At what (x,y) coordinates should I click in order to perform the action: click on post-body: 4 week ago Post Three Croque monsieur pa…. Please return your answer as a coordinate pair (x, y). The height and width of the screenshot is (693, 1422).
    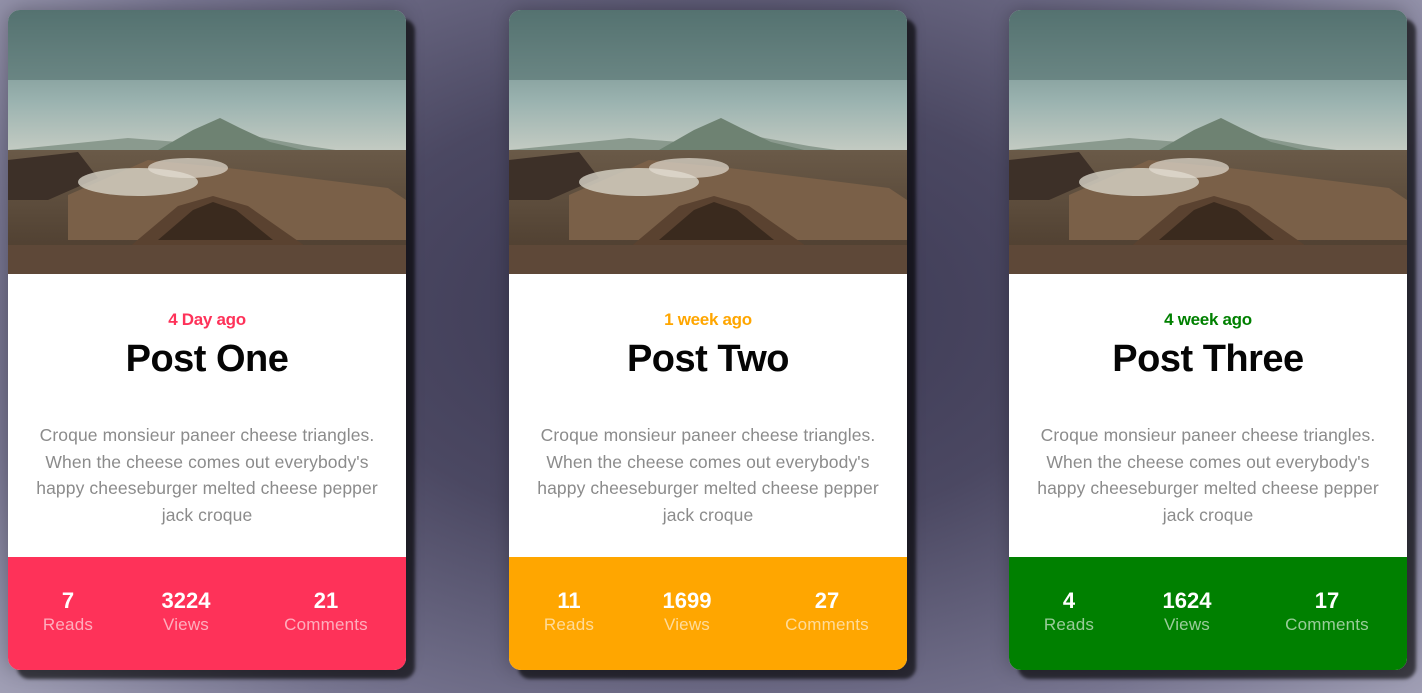
    Looking at the image, I should click on (1208, 415).